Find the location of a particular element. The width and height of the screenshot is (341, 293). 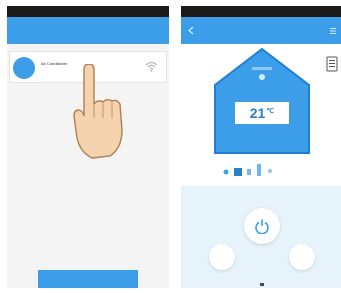

back-arrow-icon is located at coordinates (191, 30).